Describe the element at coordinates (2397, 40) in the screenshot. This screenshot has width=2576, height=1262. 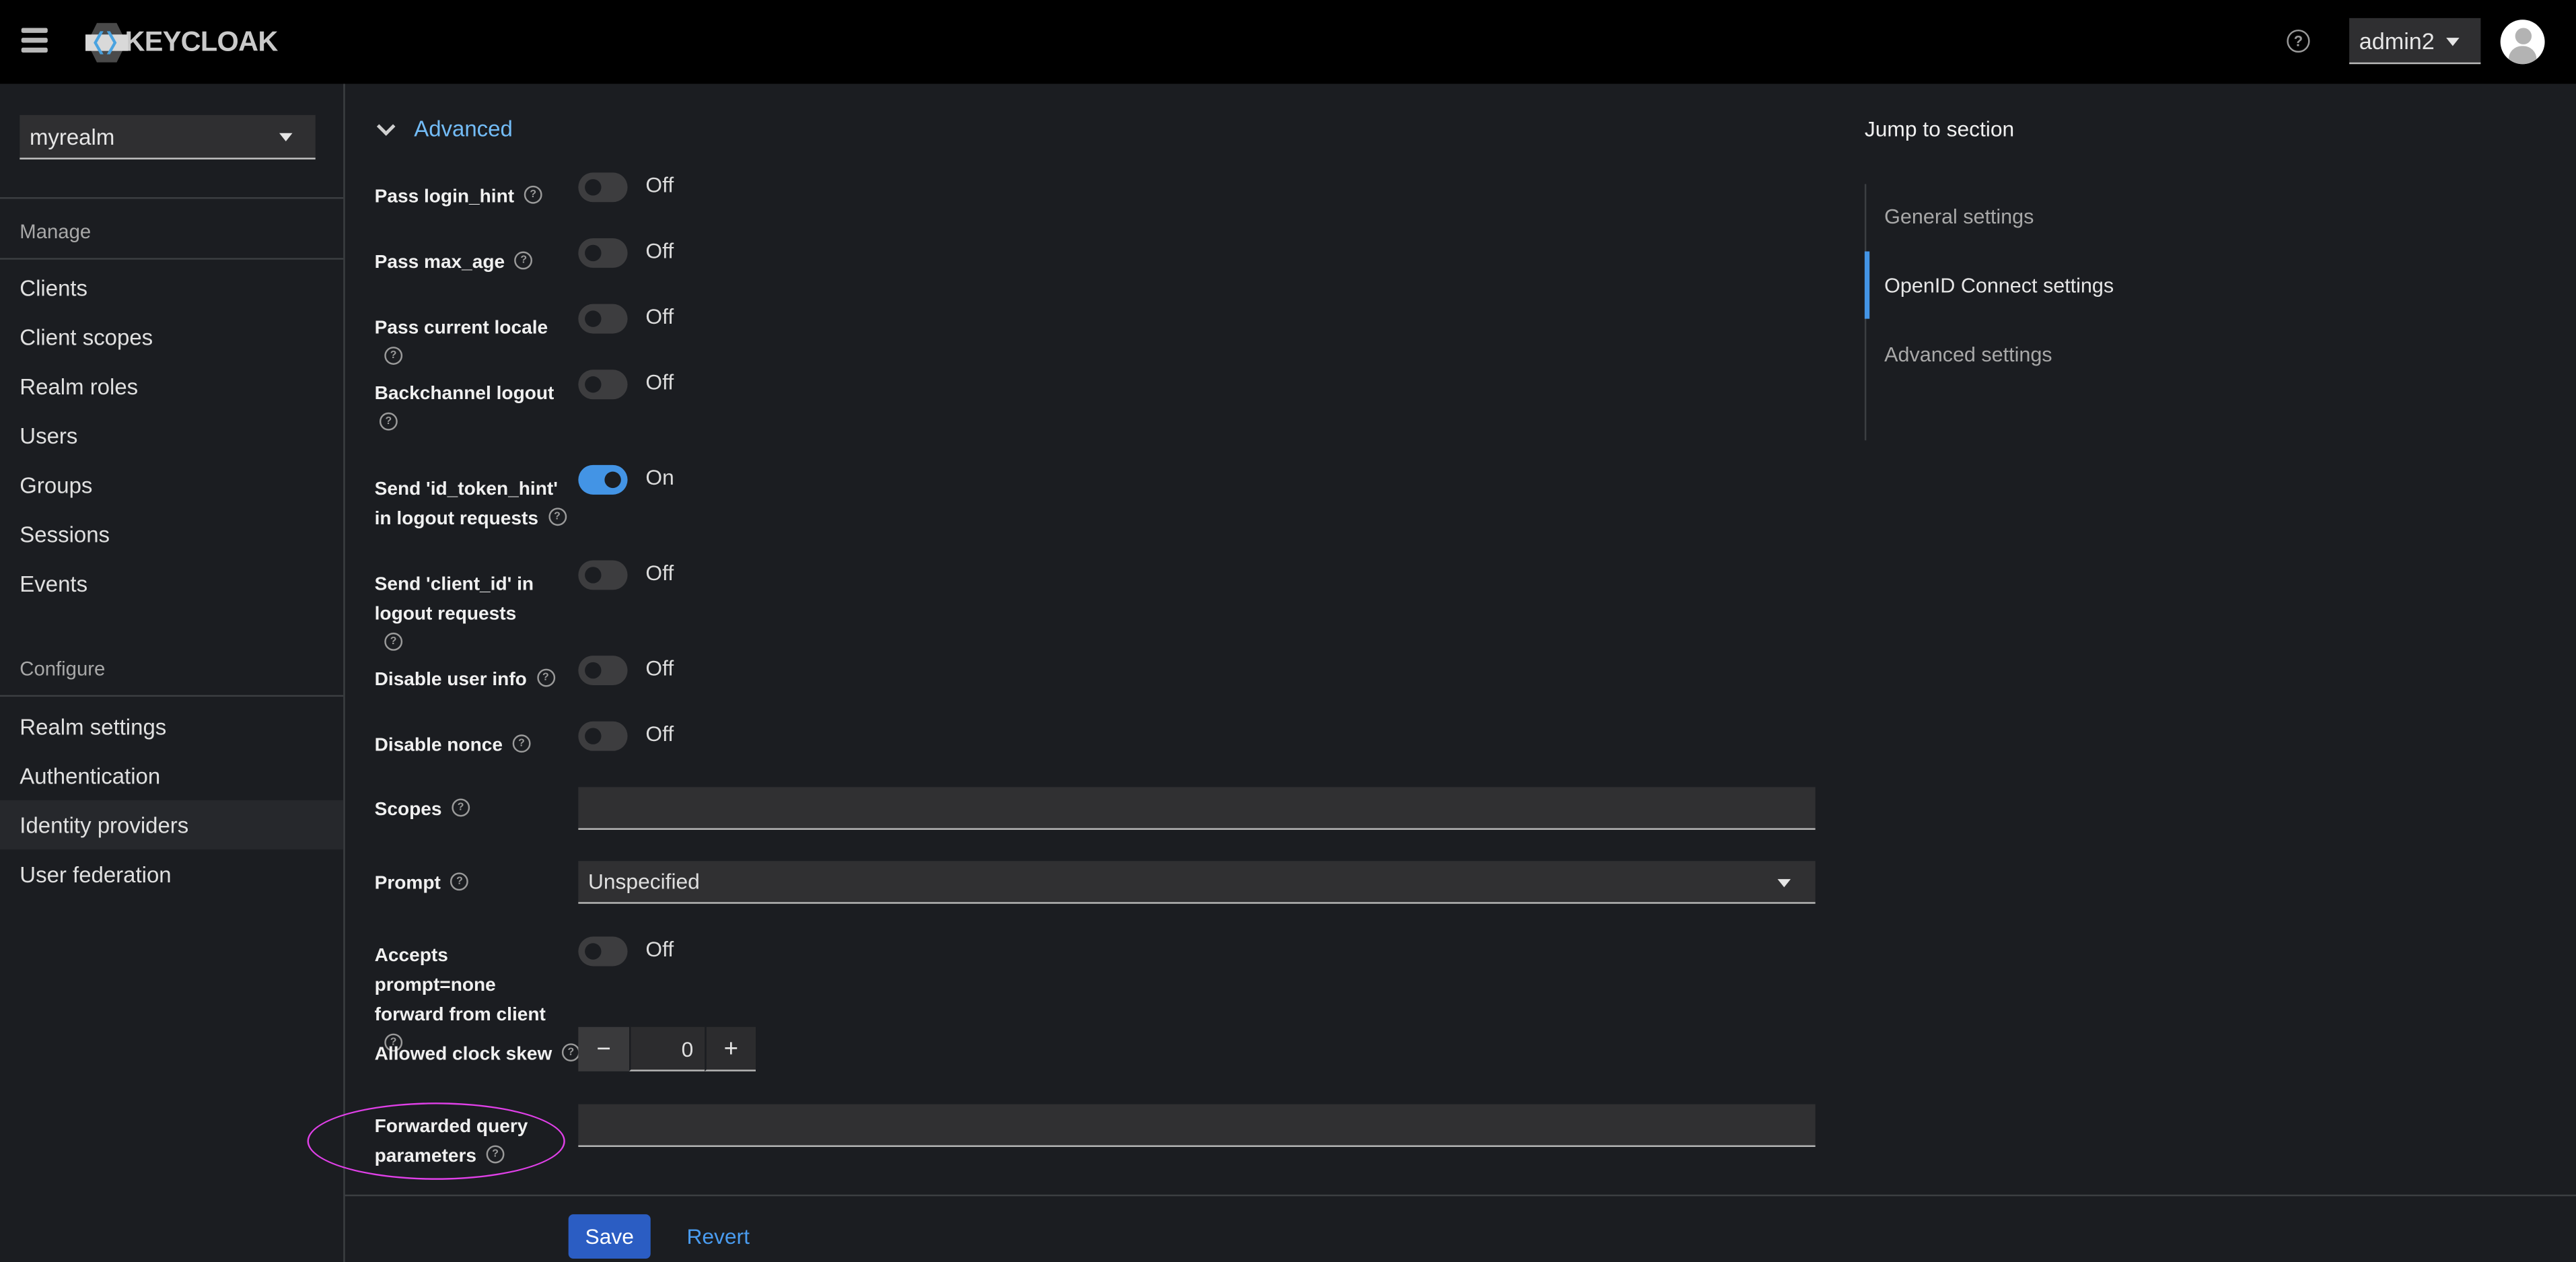
I see `user-name: admin2` at that location.